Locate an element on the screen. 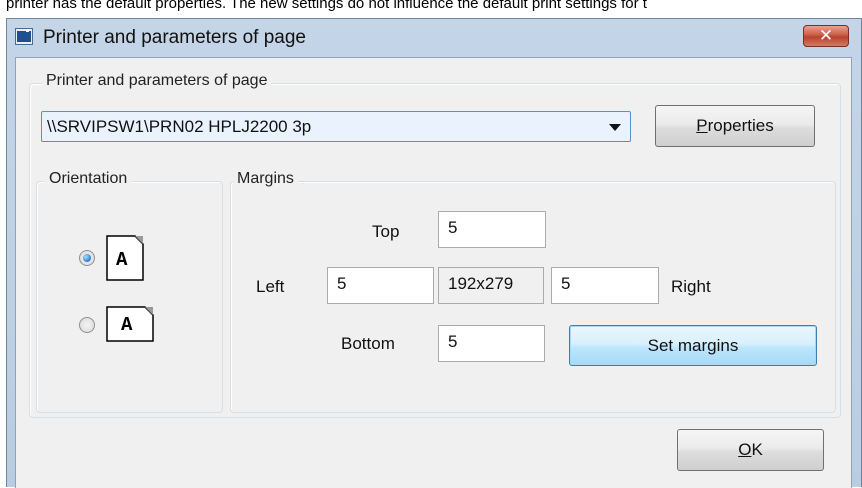  window-title: Printer and parameters of page is located at coordinates (174, 37).